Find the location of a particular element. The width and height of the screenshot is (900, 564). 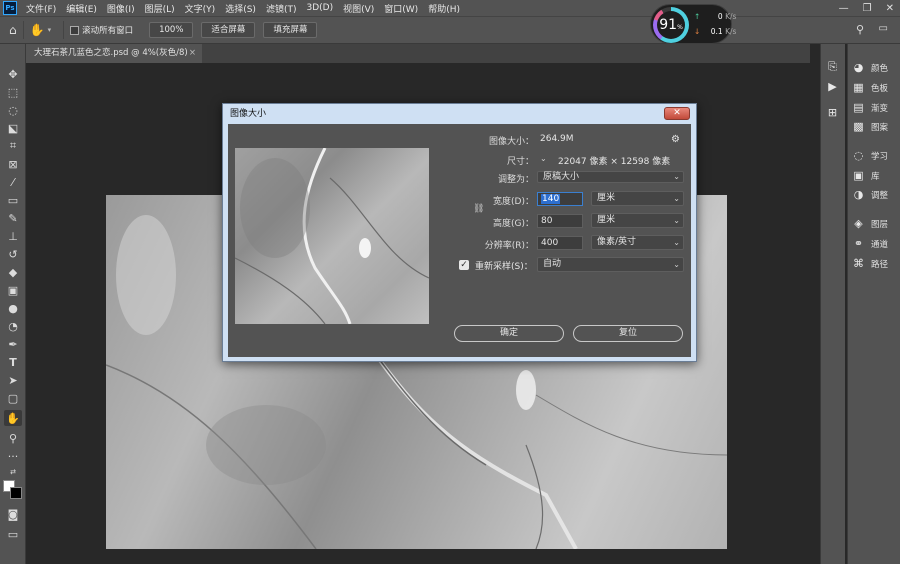

panel-channels: ⚭ 通道 is located at coordinates (870, 243).